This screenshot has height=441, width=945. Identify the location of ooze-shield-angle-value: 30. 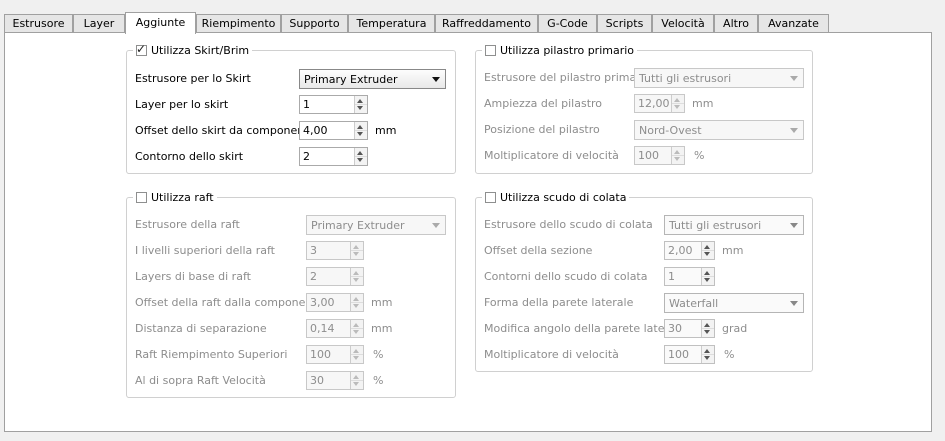
(675, 328).